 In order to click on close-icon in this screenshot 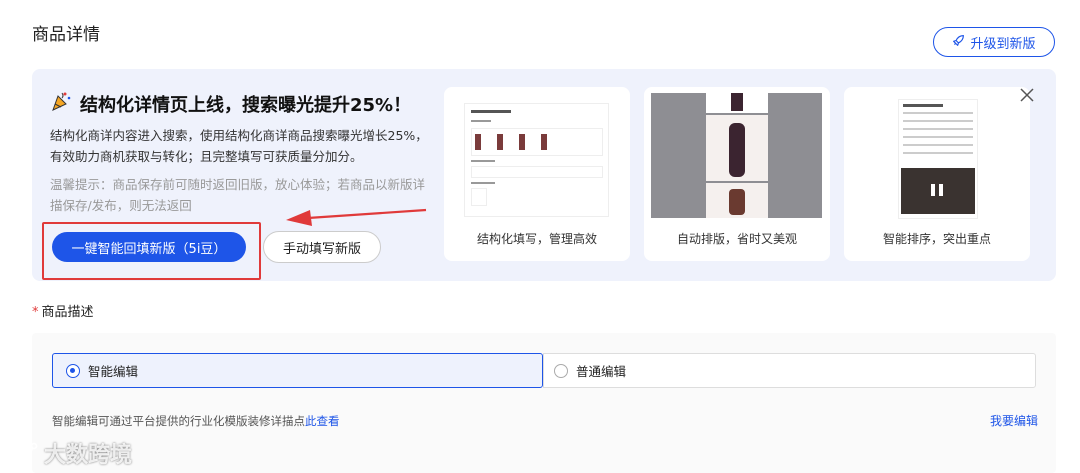, I will do `click(1027, 95)`.